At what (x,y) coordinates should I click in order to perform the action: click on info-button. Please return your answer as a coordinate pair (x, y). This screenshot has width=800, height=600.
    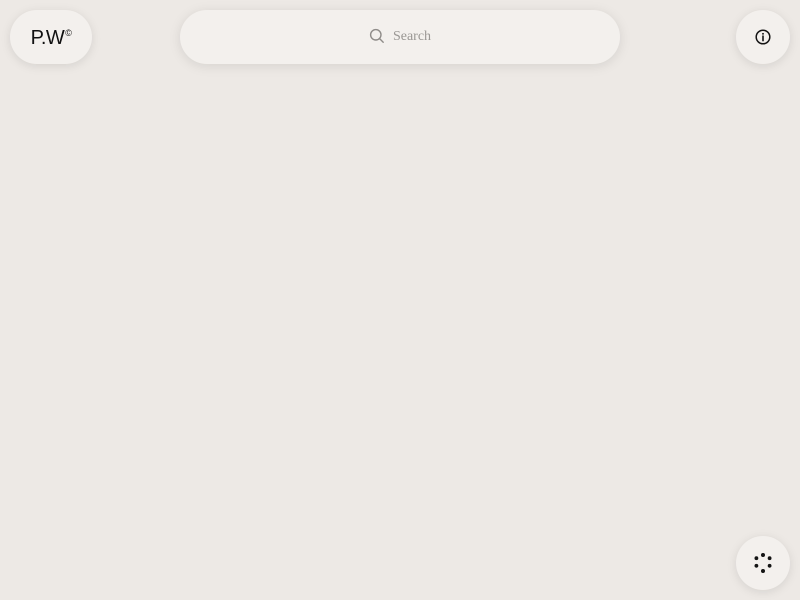
    Looking at the image, I should click on (763, 37).